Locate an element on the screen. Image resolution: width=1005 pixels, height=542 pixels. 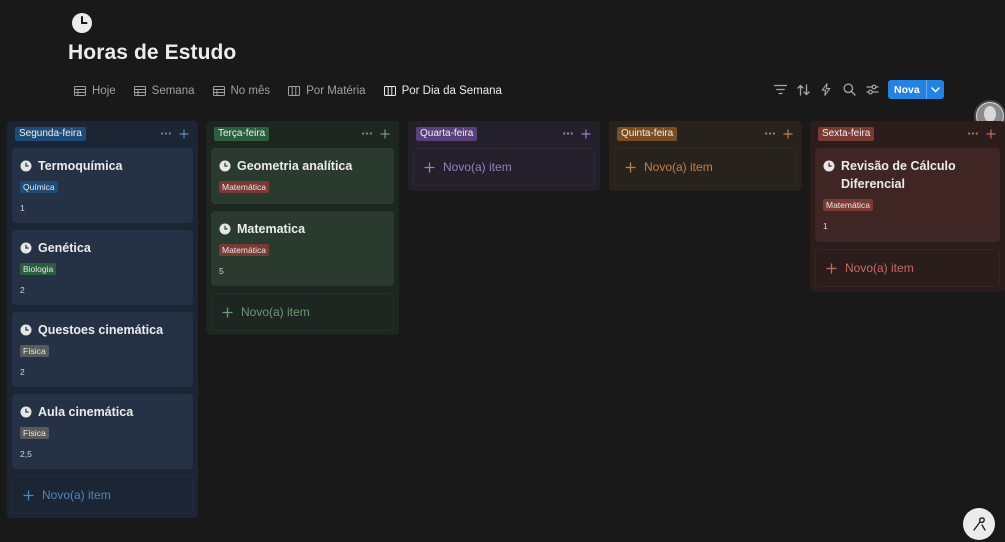
subject-tag: Biologia is located at coordinates (38, 269).